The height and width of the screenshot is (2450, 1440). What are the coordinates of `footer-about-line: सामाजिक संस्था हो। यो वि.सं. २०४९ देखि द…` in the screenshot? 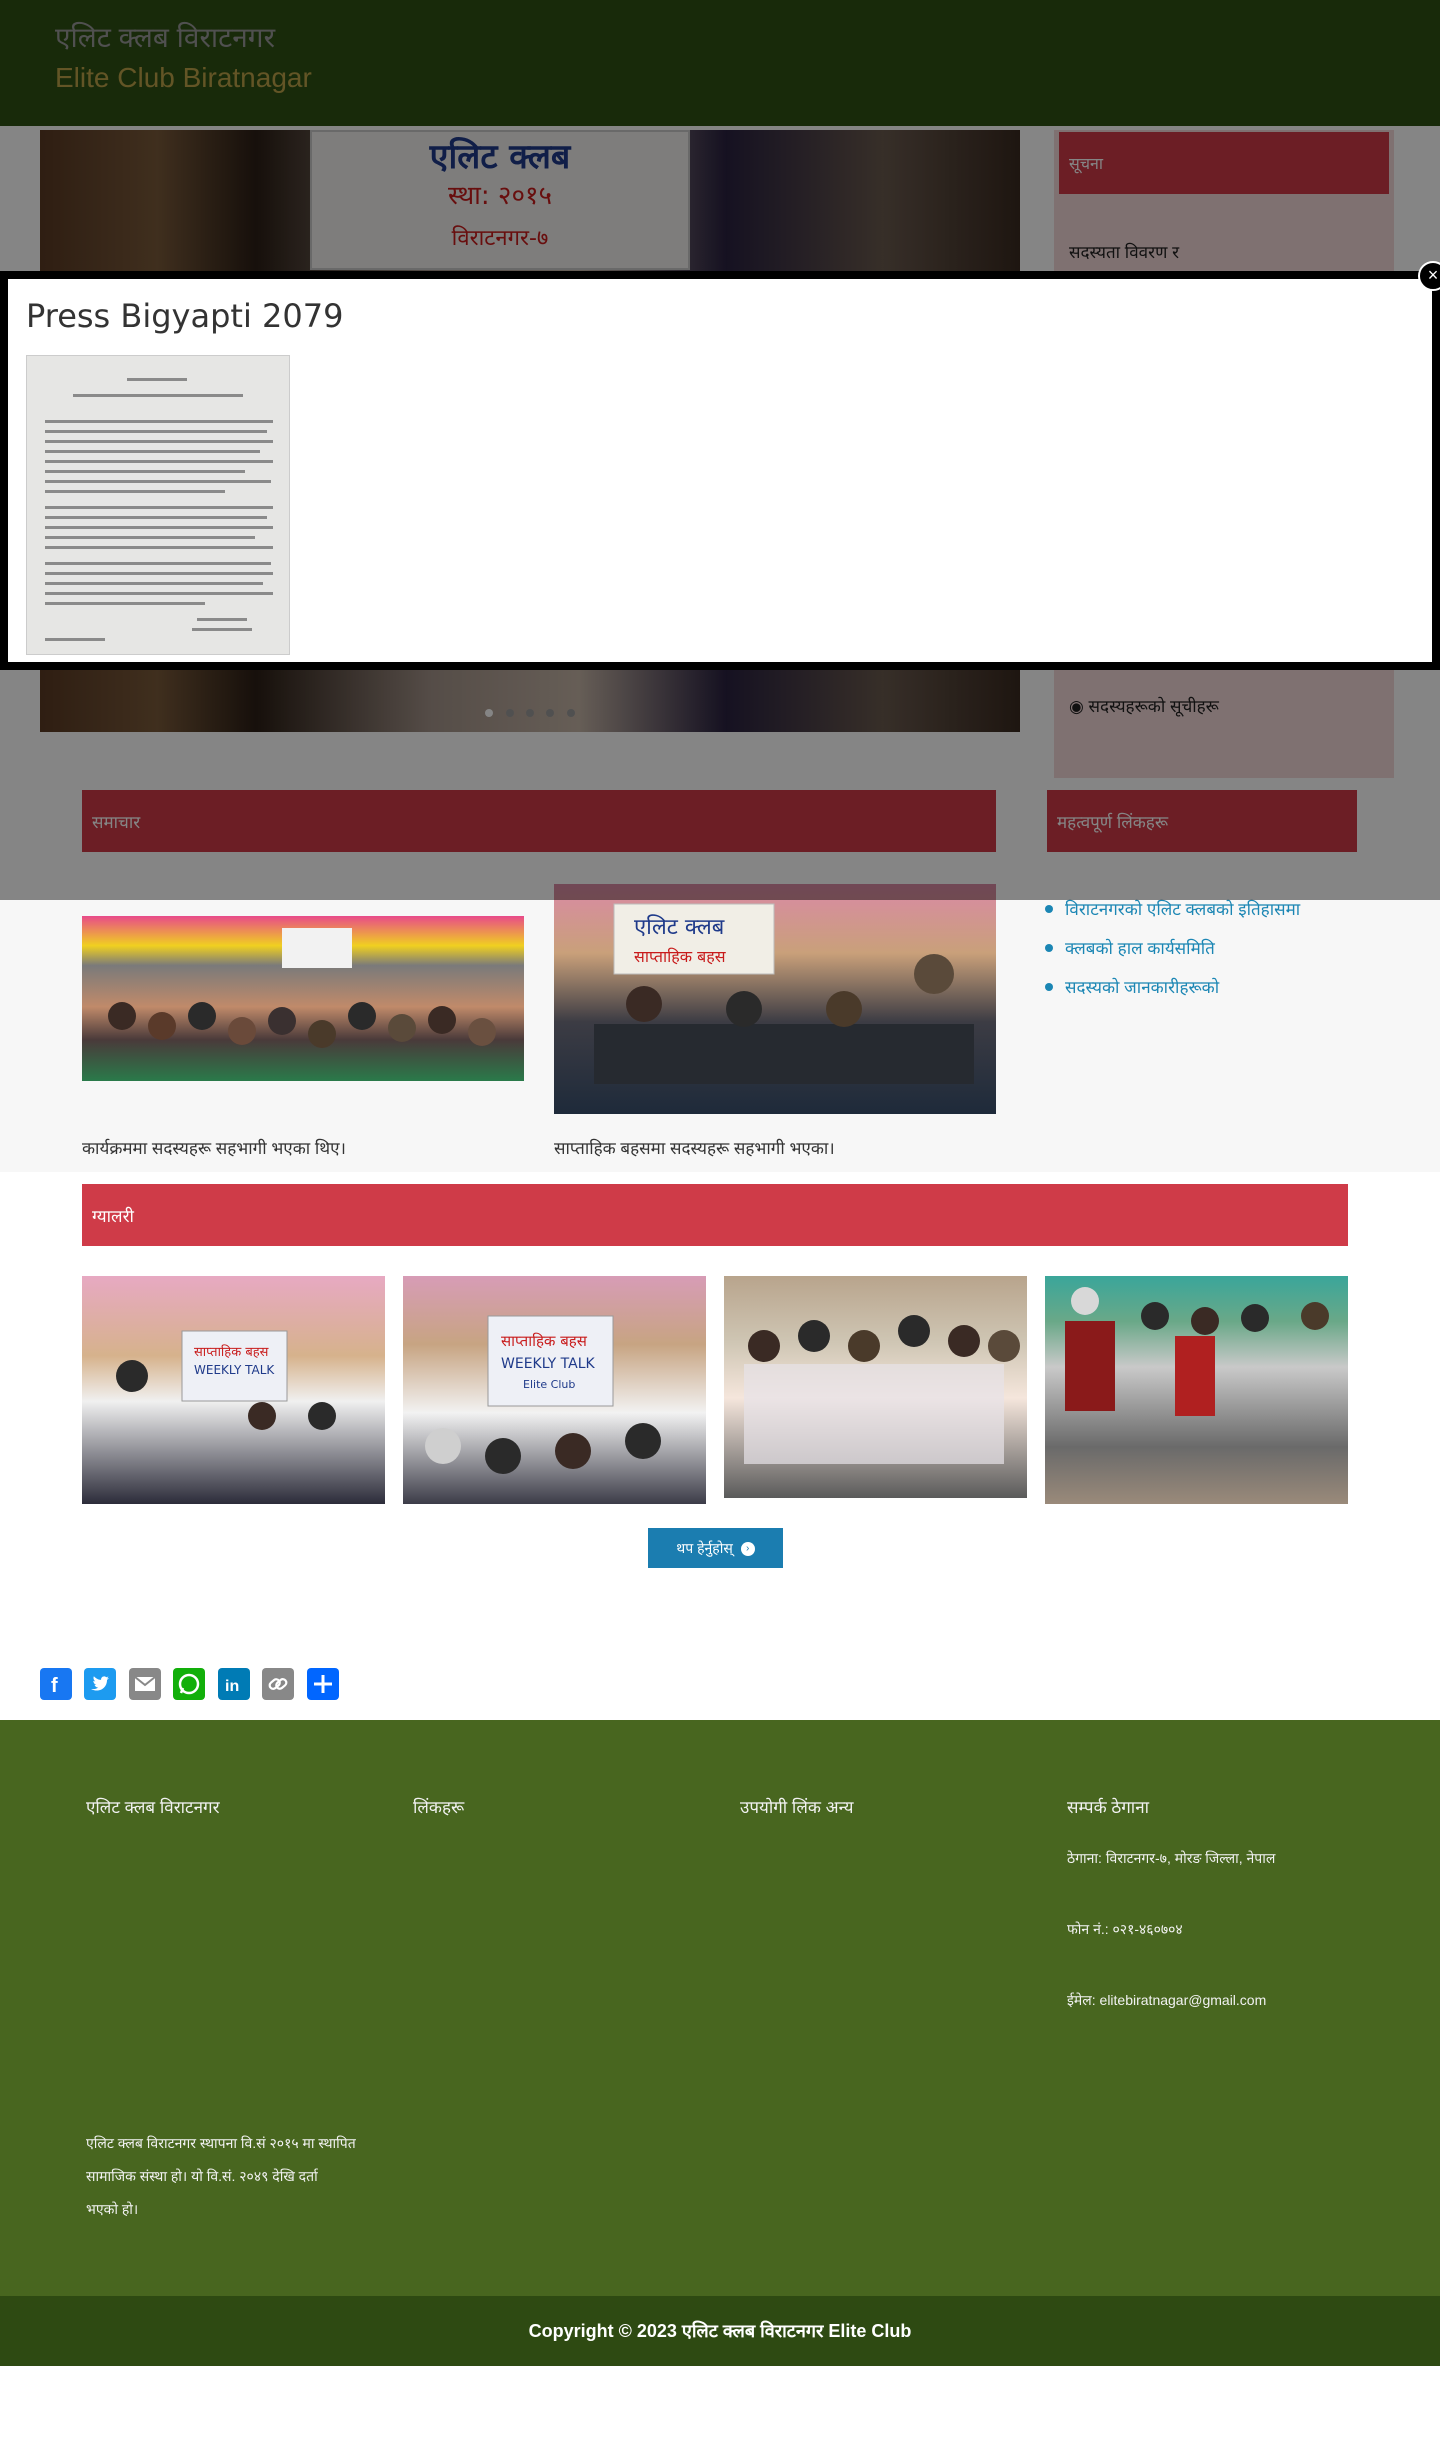 It's located at (202, 2176).